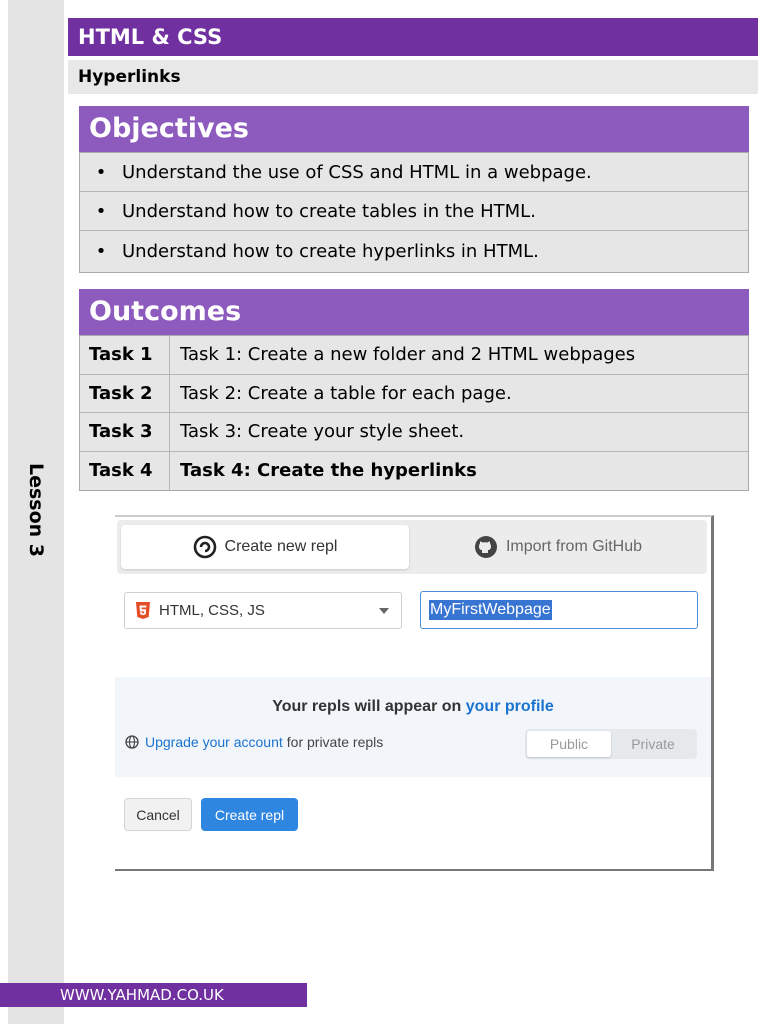  Describe the element at coordinates (36, 510) in the screenshot. I see `lesson-label: Lesson 3` at that location.